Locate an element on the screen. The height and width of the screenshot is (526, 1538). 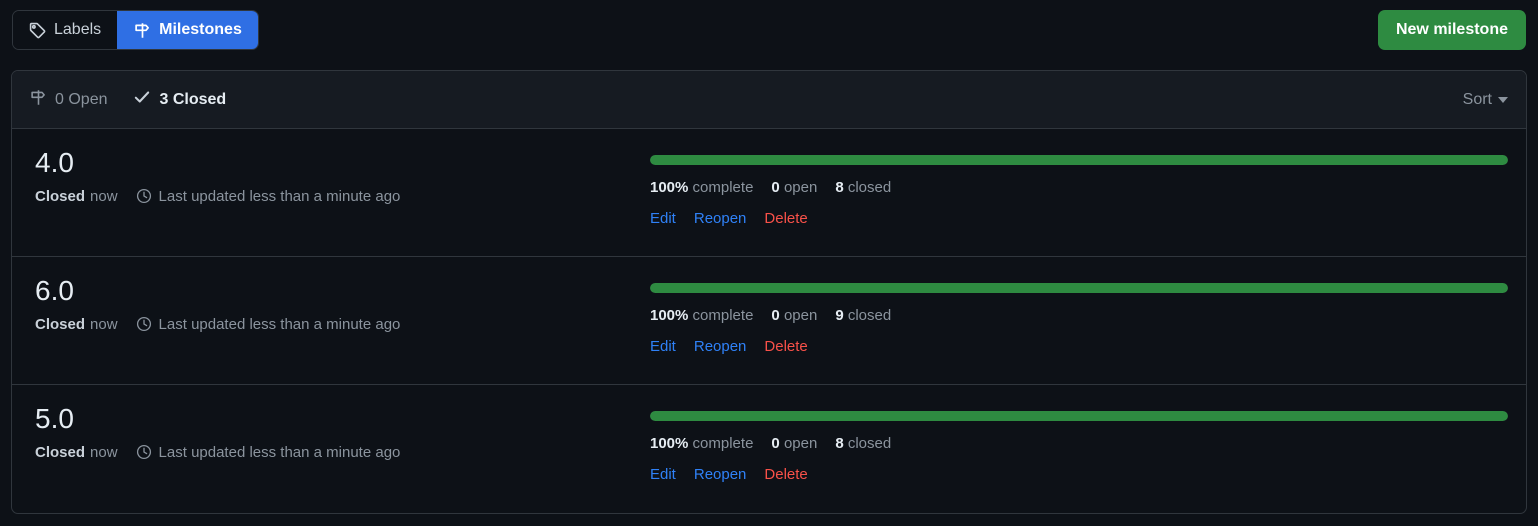
tab-labels: Labels is located at coordinates (65, 30).